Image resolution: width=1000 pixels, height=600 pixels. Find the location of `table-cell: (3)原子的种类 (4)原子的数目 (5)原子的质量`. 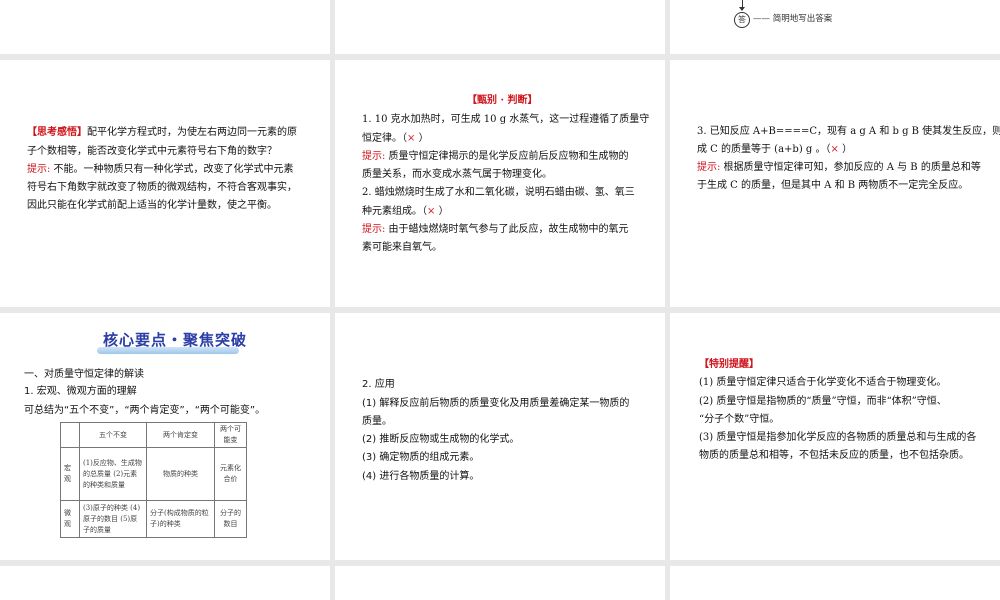

table-cell: (3)原子的种类 (4)原子的数目 (5)原子的质量 is located at coordinates (113, 519).